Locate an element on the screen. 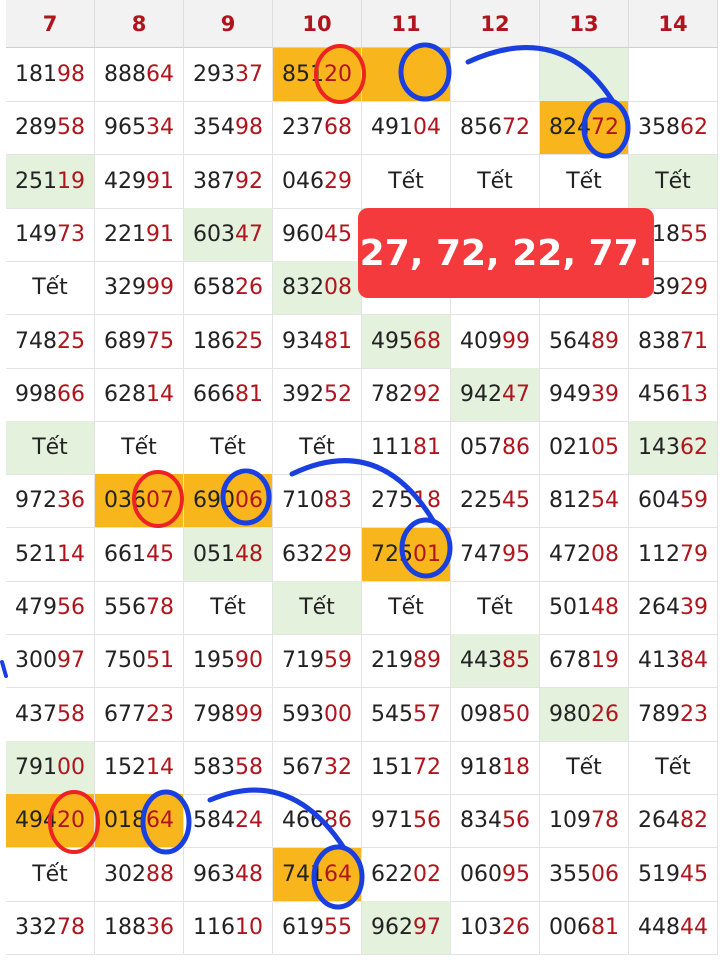  result-cell: 564 89 is located at coordinates (584, 341).